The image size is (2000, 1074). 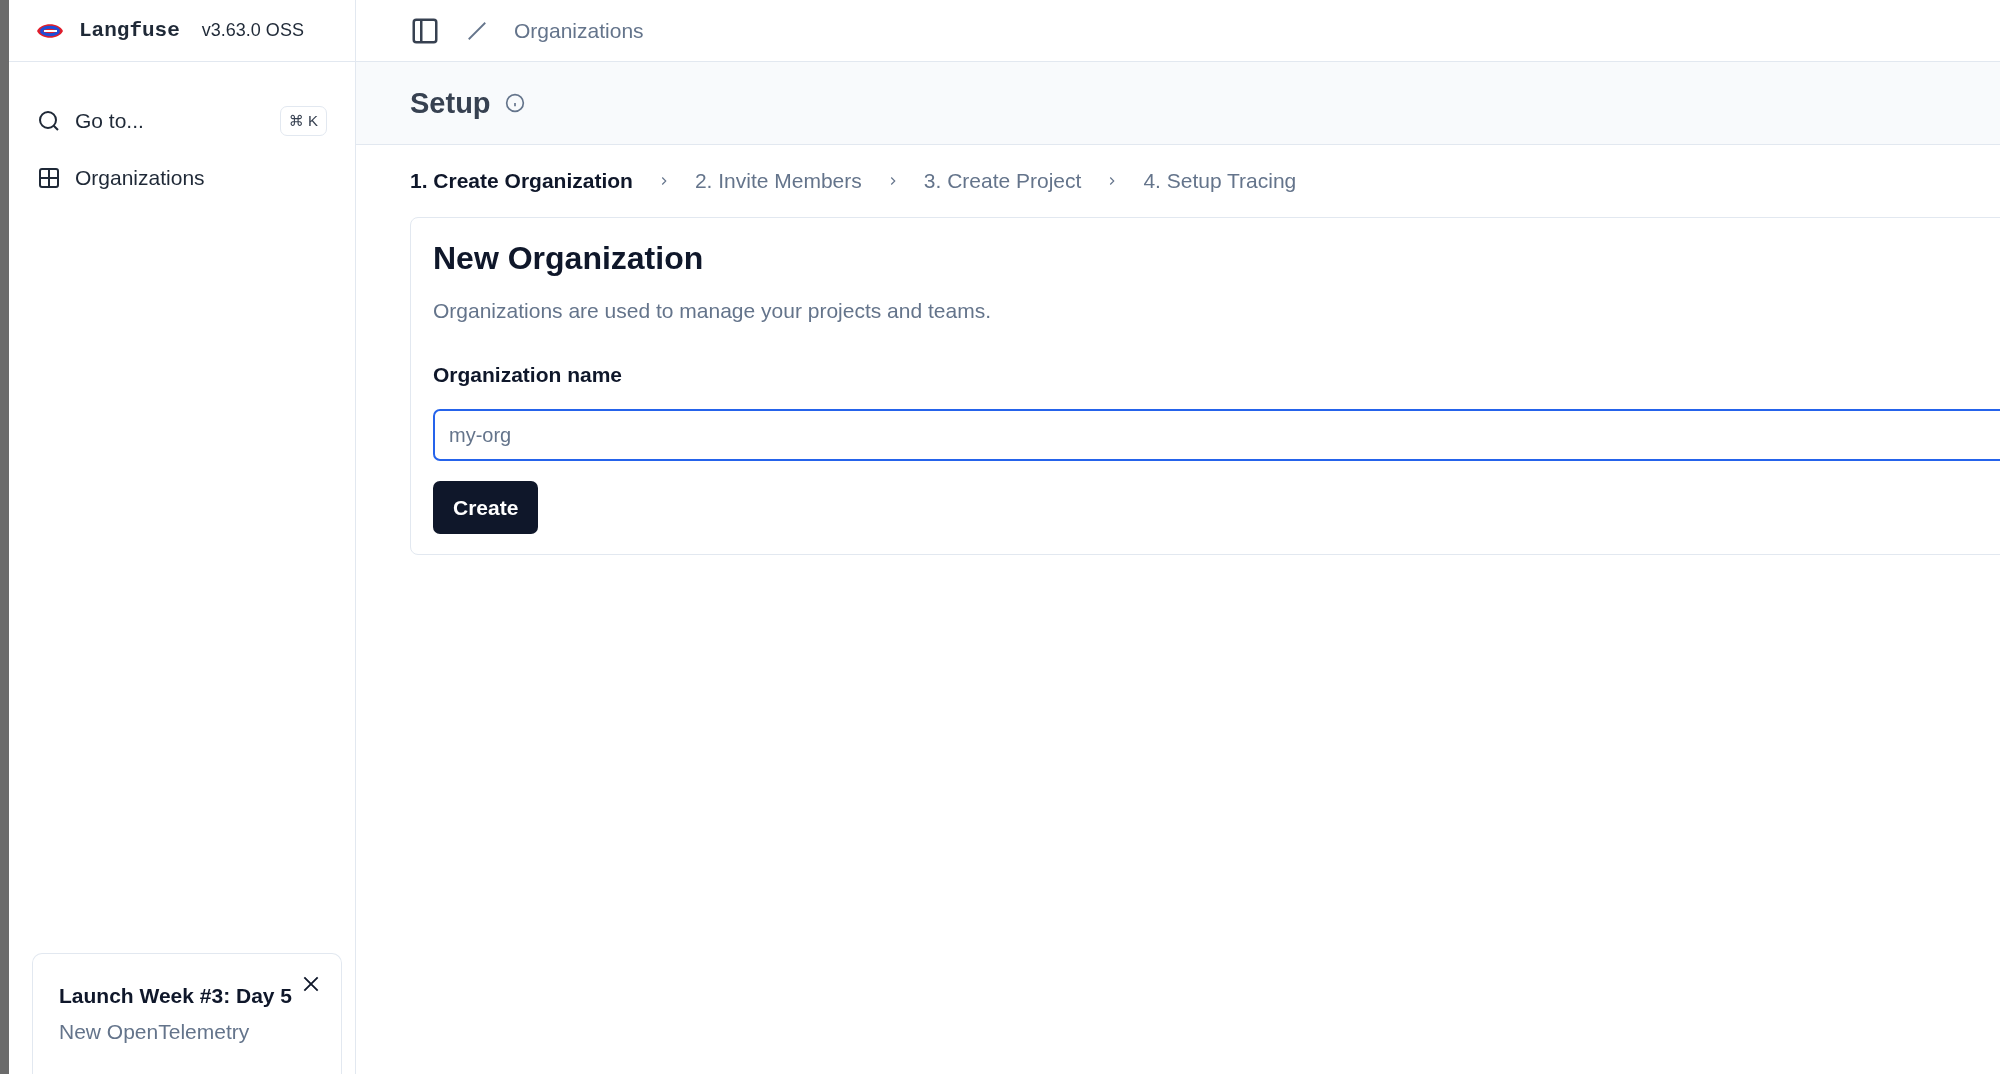 What do you see at coordinates (778, 181) in the screenshot?
I see `step-link: 2. Invite Members` at bounding box center [778, 181].